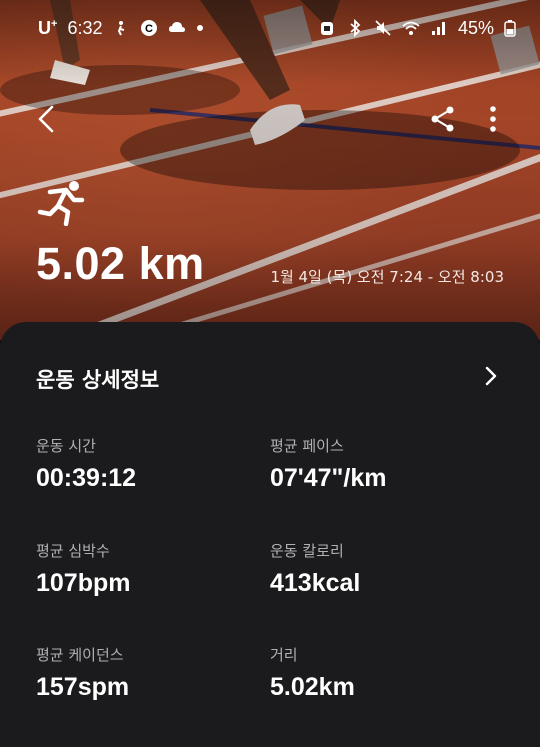  What do you see at coordinates (312, 687) in the screenshot?
I see `metric-value: 5.02km` at bounding box center [312, 687].